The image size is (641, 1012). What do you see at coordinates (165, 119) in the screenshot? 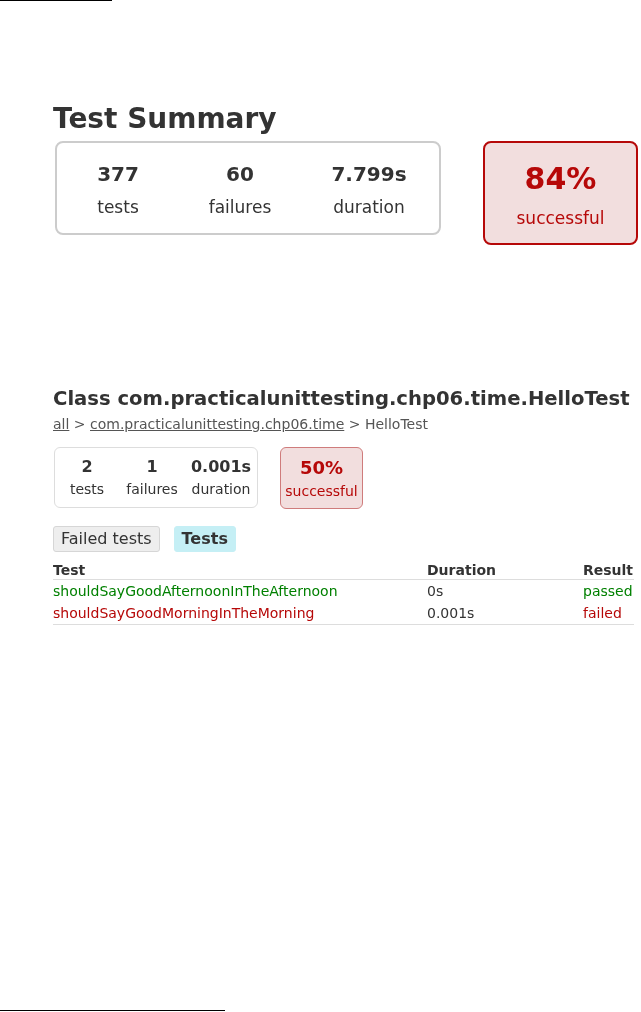
I see `section-heading: Test Summary` at bounding box center [165, 119].